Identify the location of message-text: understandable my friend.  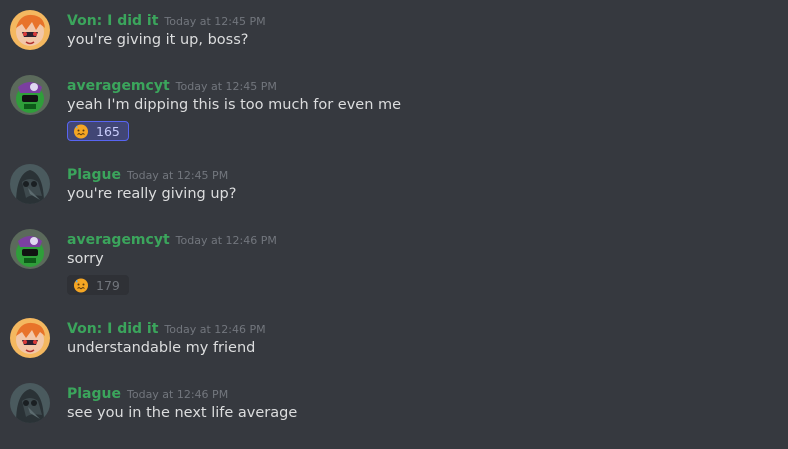
(161, 348).